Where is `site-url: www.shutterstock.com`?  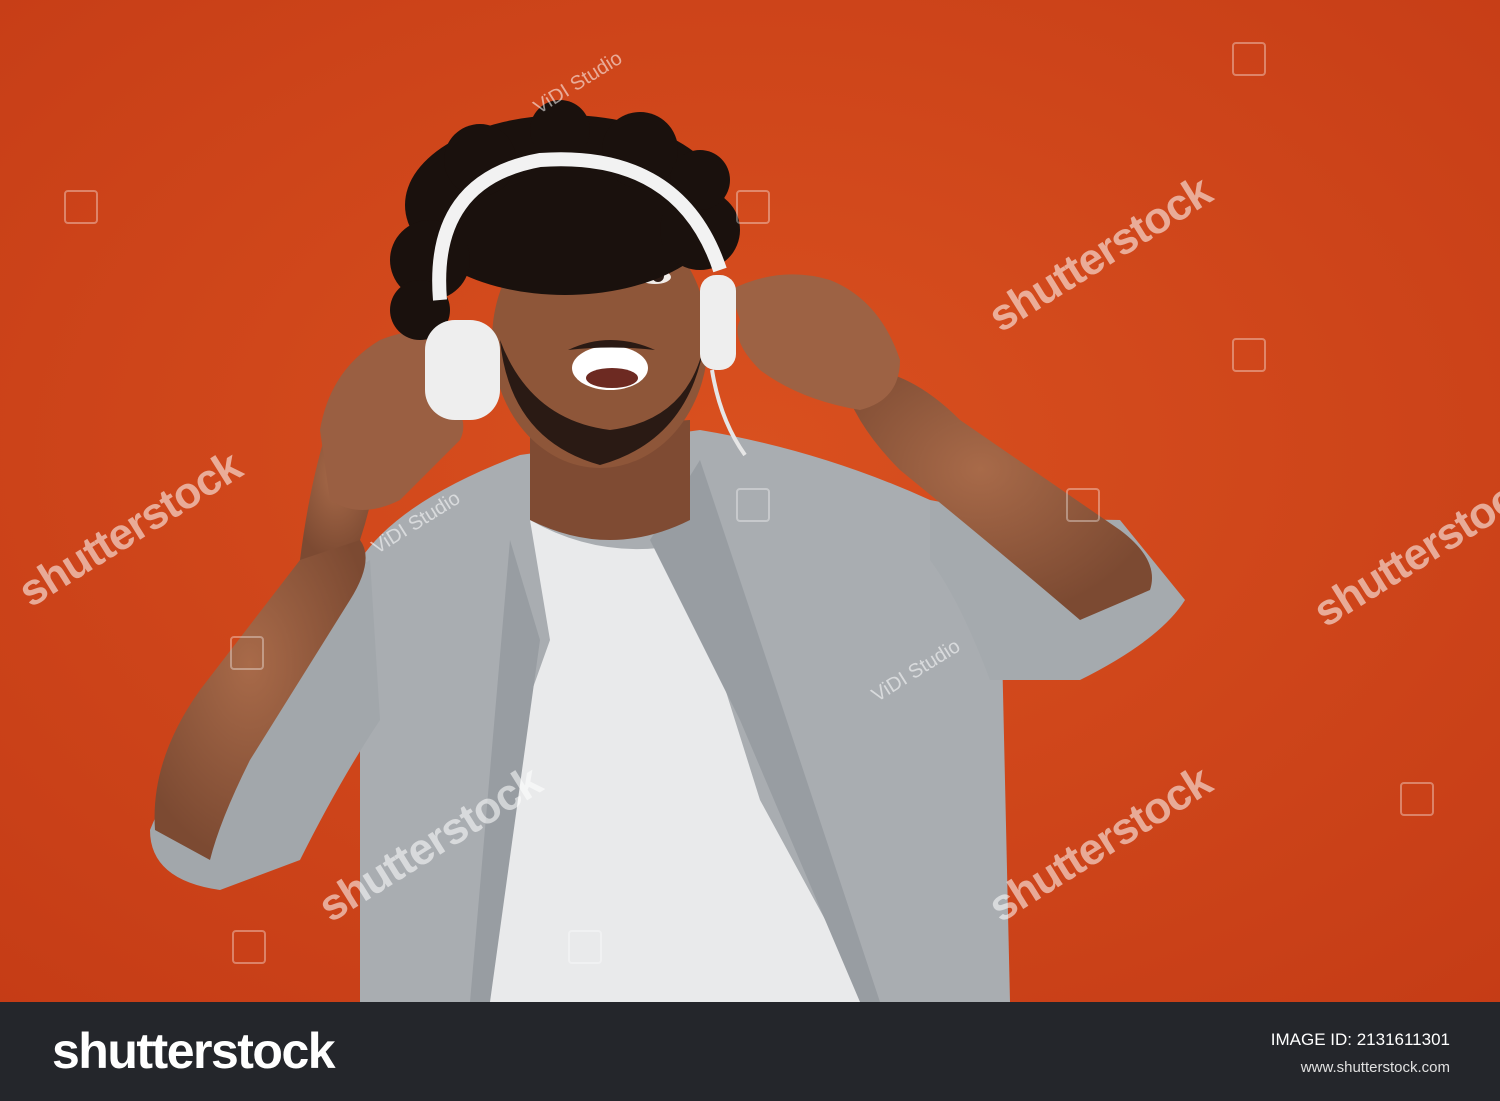
site-url: www.shutterstock.com is located at coordinates (1375, 1067).